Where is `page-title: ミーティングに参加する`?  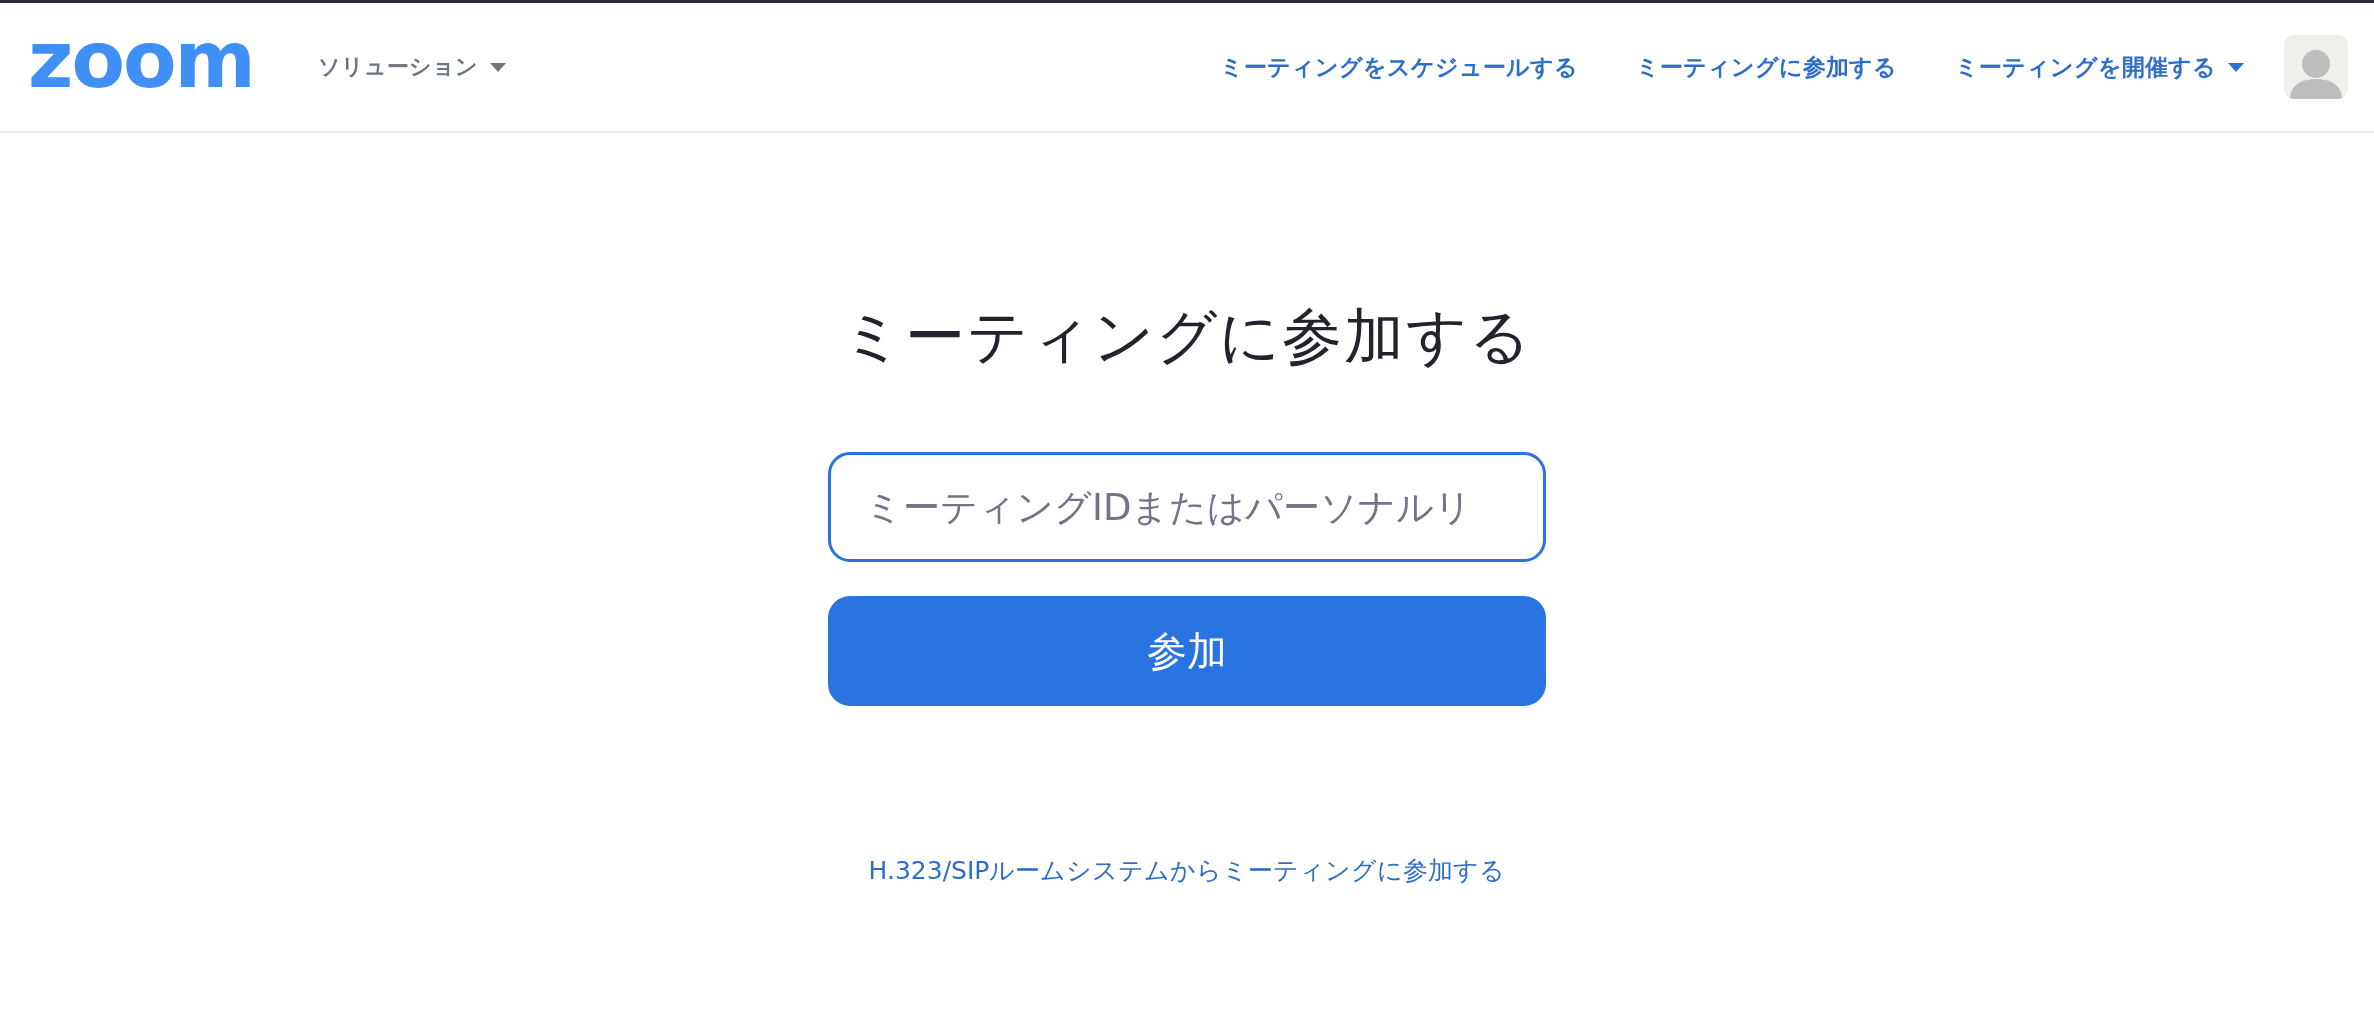
page-title: ミーティングに参加する is located at coordinates (1187, 336).